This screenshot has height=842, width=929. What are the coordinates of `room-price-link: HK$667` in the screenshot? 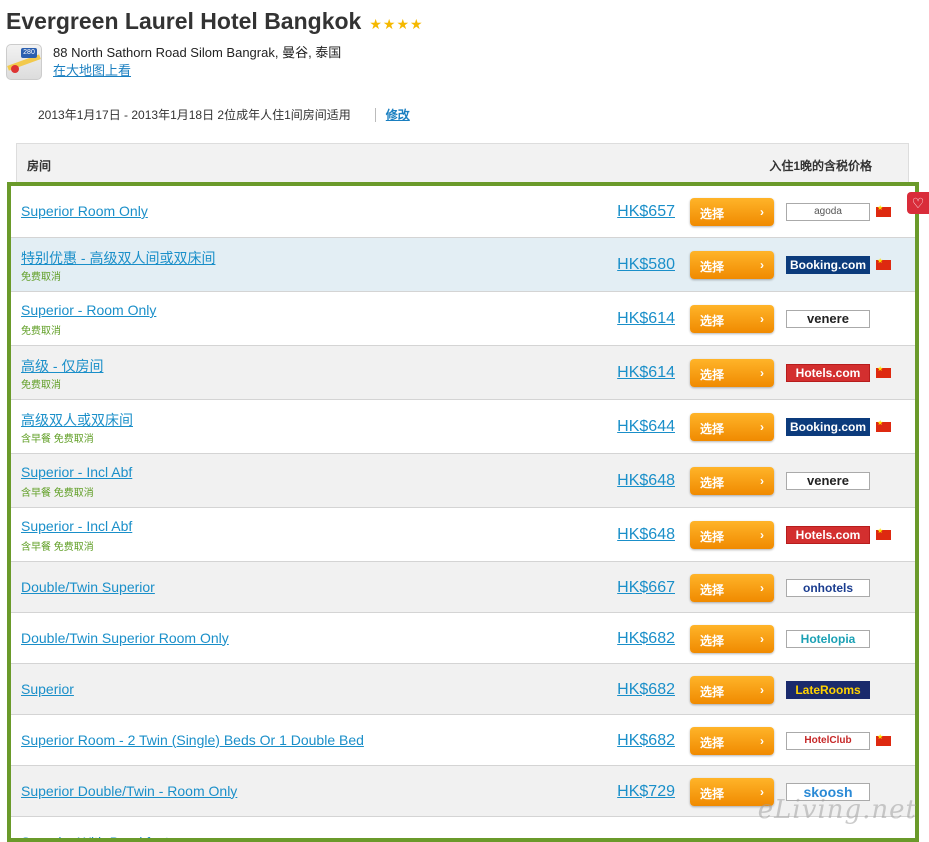 It's located at (646, 588).